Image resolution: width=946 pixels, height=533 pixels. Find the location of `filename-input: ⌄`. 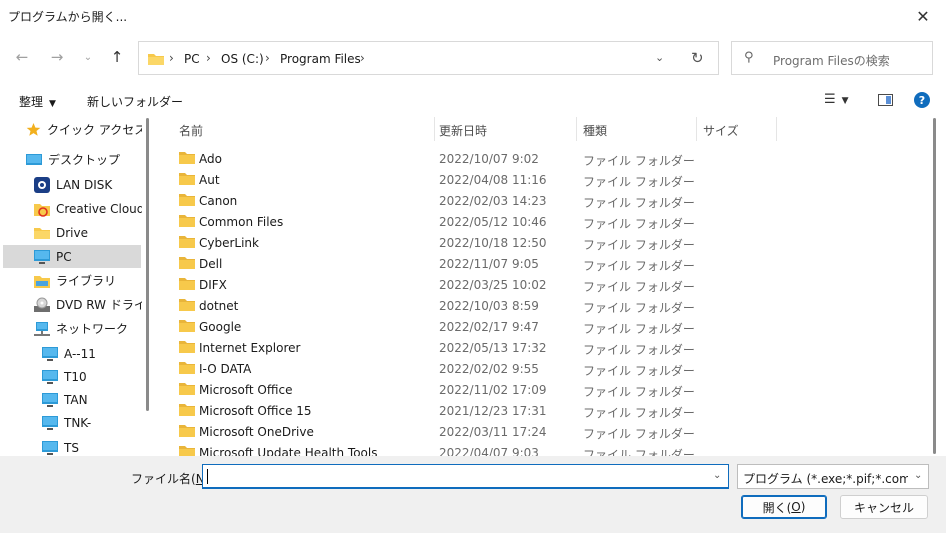

filename-input: ⌄ is located at coordinates (465, 476).